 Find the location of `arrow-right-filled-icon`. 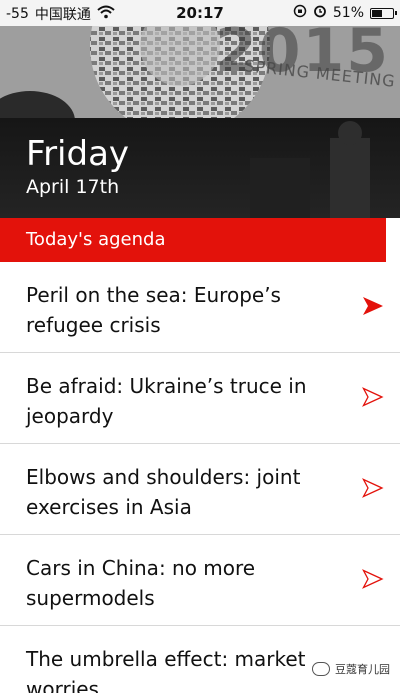

arrow-right-filled-icon is located at coordinates (373, 306).